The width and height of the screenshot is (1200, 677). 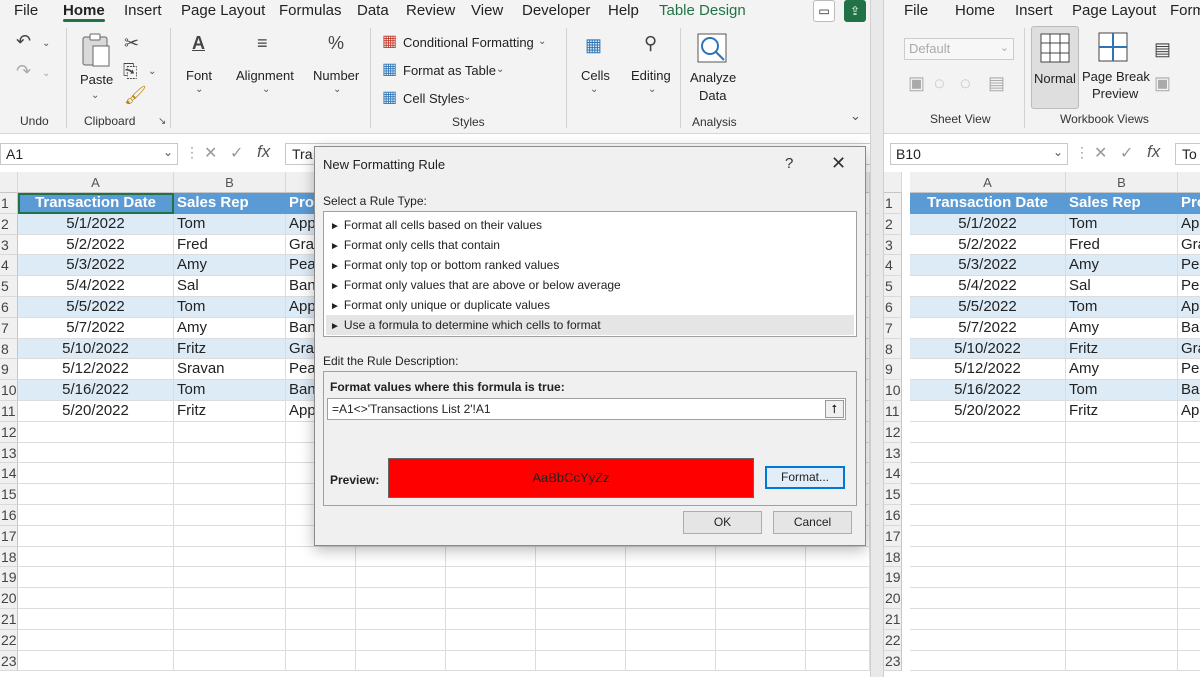 What do you see at coordinates (230, 349) in the screenshot?
I see `table-cell: Fritz` at bounding box center [230, 349].